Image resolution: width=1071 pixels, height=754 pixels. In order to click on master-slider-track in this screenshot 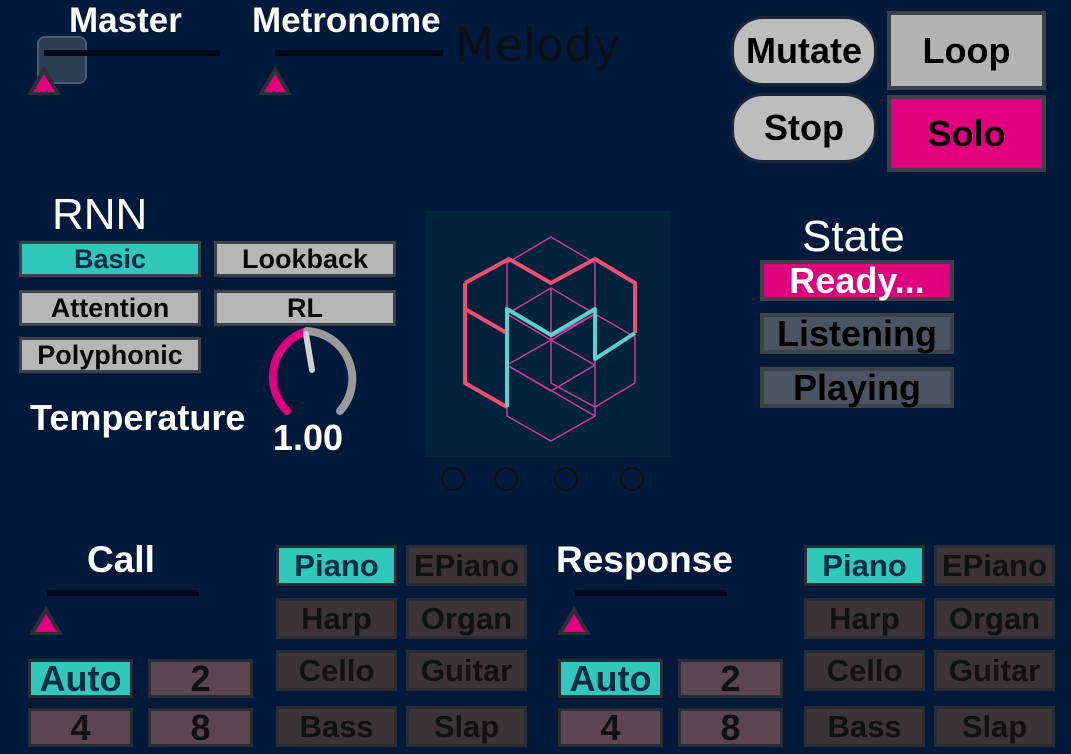, I will do `click(132, 53)`.